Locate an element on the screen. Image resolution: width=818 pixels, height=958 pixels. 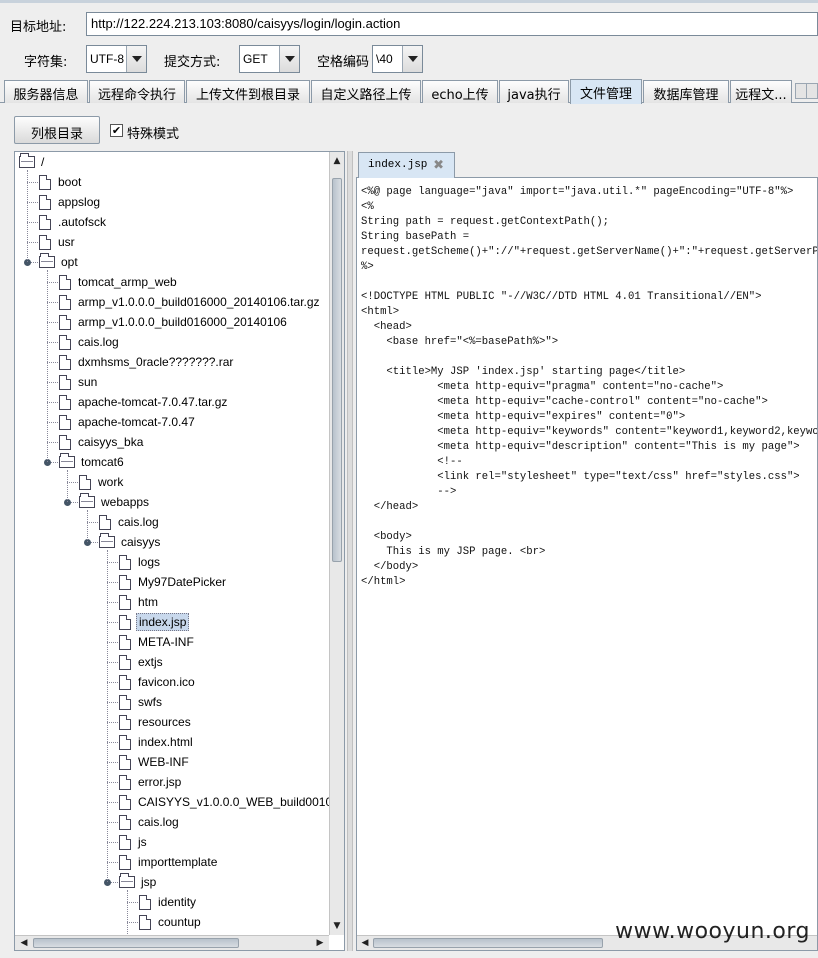
tree-file-node: extjs is located at coordinates (142, 662).